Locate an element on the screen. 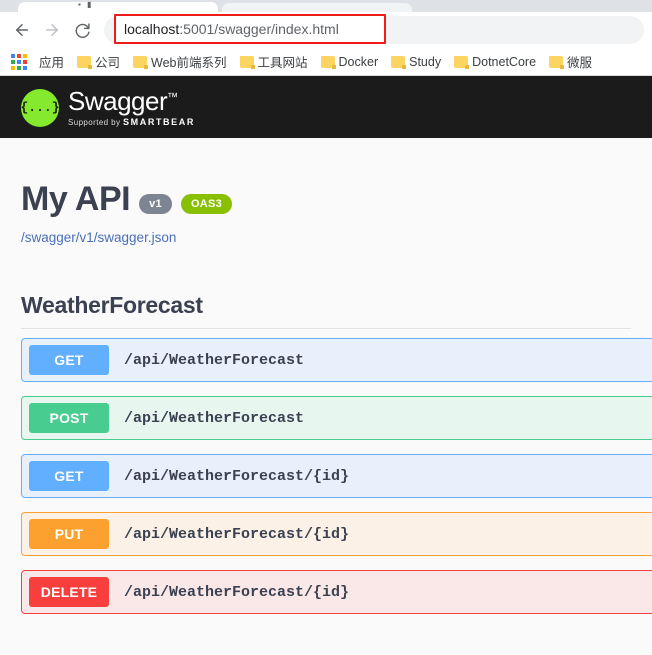 The width and height of the screenshot is (652, 655). operation-row-delete: DELETE /api/WeatherForecast/{id} is located at coordinates (336, 592).